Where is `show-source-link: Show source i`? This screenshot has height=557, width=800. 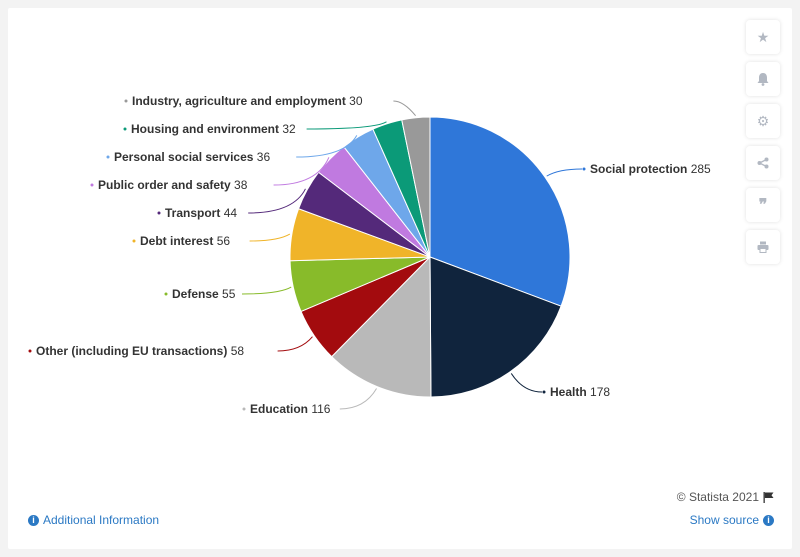
show-source-link: Show source i is located at coordinates (732, 520).